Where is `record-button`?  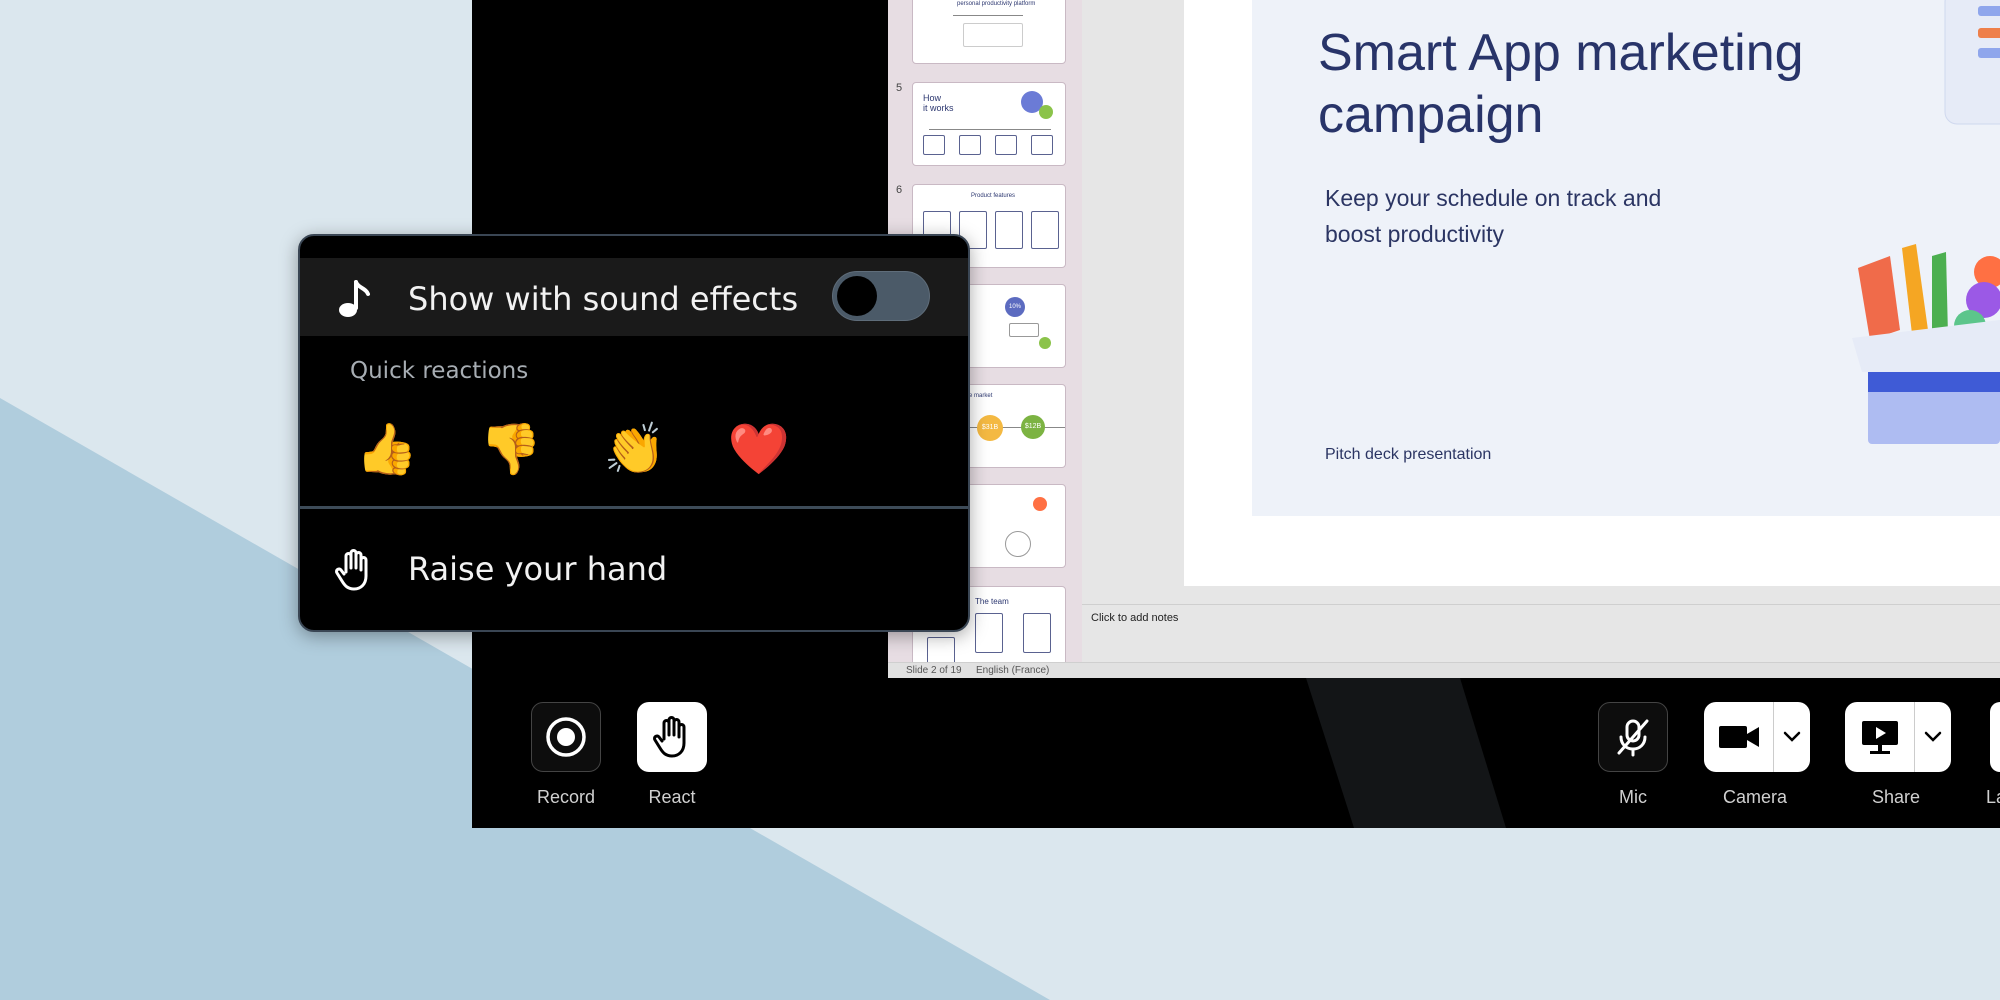
record-button is located at coordinates (566, 737).